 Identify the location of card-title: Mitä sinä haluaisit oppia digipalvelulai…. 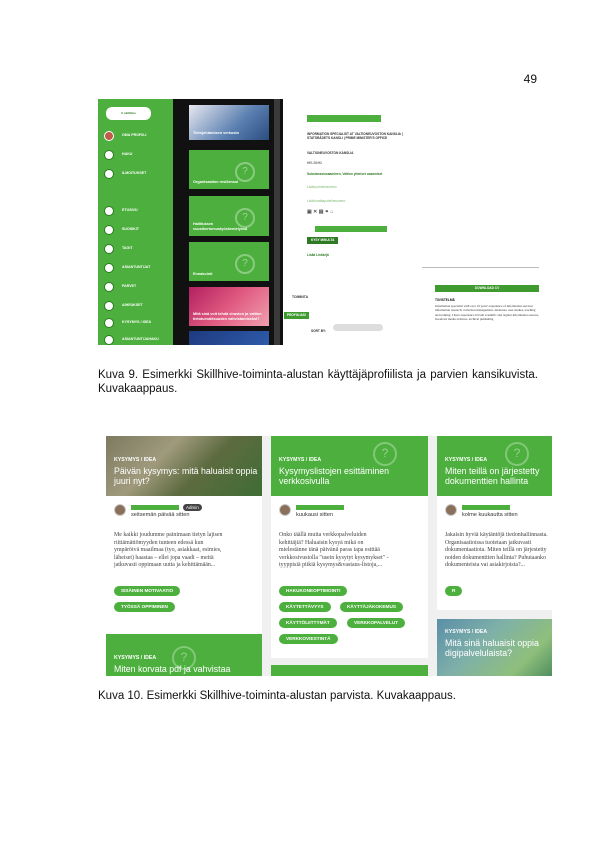
(497, 648).